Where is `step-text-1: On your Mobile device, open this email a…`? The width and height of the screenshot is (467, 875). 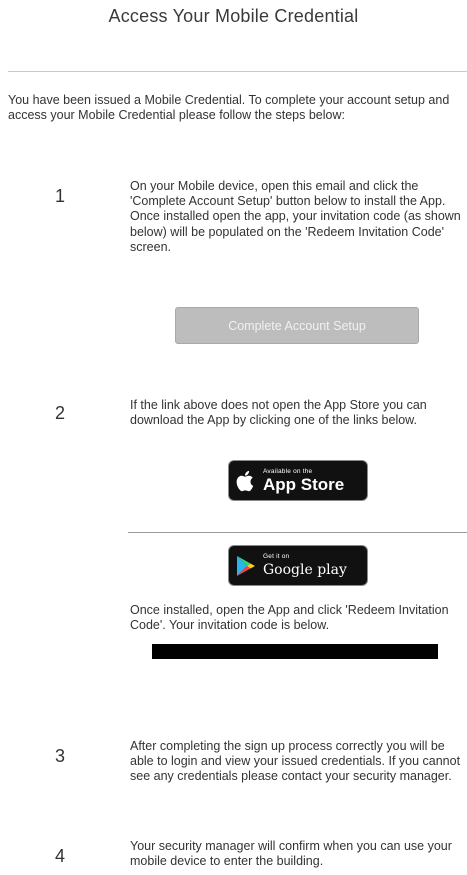
step-text-1: On your Mobile device, open this email a… is located at coordinates (295, 216).